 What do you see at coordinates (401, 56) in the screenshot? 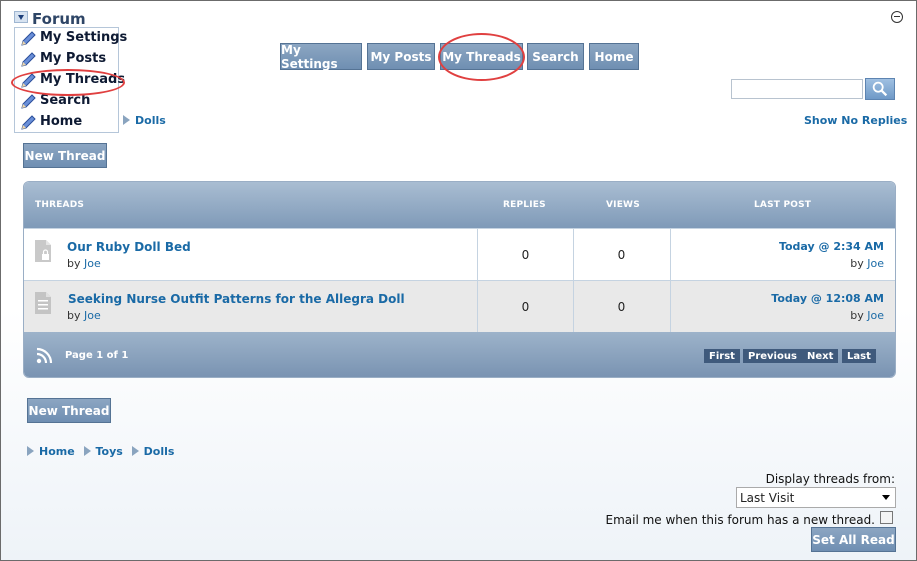
I see `nav-my-posts-button: My Posts` at bounding box center [401, 56].